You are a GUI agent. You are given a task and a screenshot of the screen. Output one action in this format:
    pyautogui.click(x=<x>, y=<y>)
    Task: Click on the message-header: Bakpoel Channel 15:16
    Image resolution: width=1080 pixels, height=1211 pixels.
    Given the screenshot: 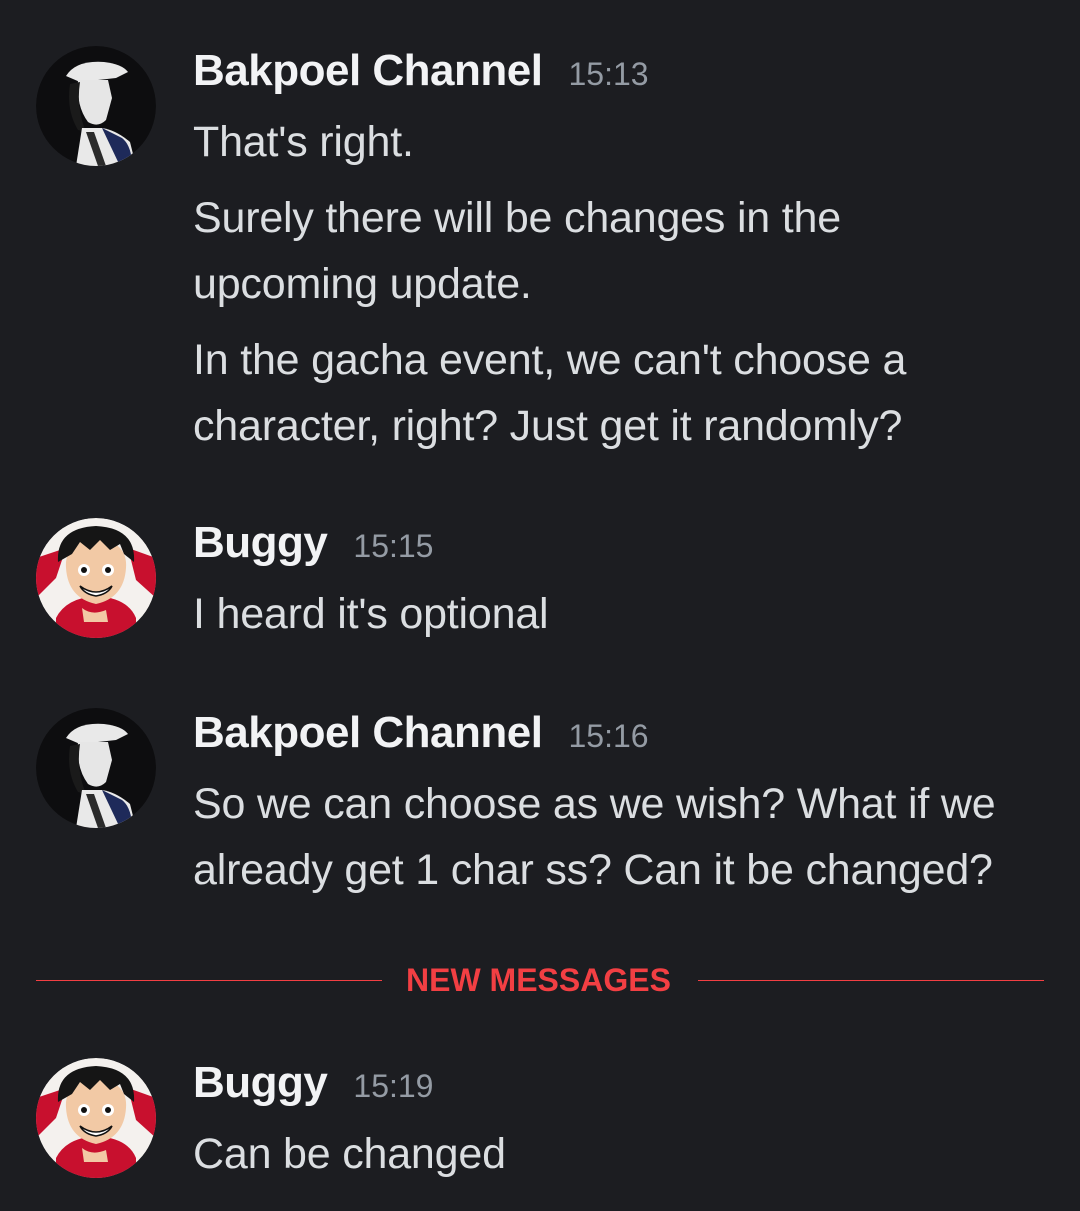 What is the action you would take?
    pyautogui.click(x=421, y=738)
    